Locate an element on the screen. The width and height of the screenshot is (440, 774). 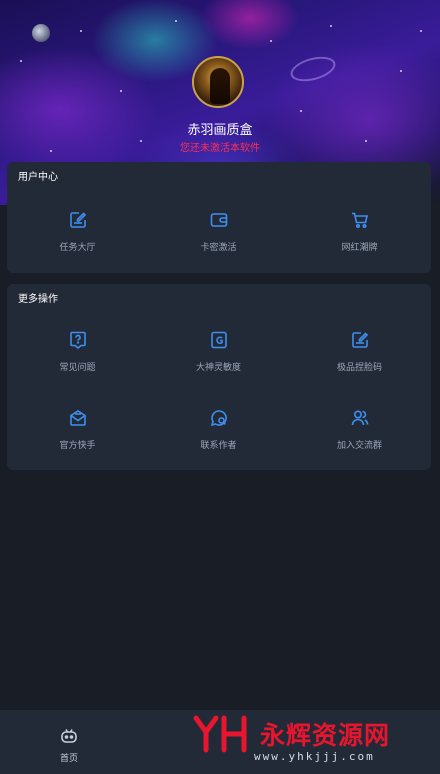
faq-label: 常见问题 is located at coordinates (77, 368).